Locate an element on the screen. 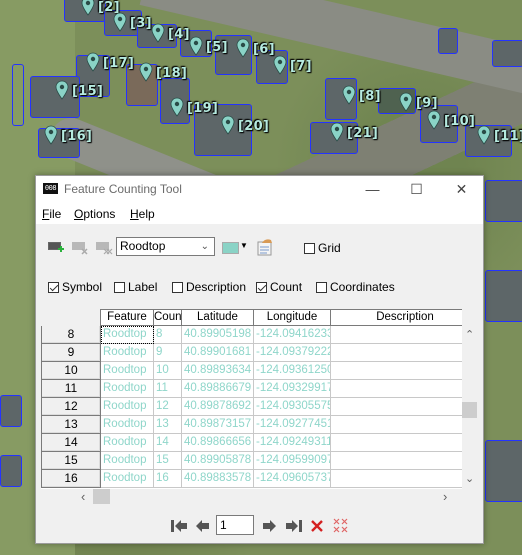  table-row: 13 Roodtop 13 40.89873157 -124.09277451 is located at coordinates (251, 425).